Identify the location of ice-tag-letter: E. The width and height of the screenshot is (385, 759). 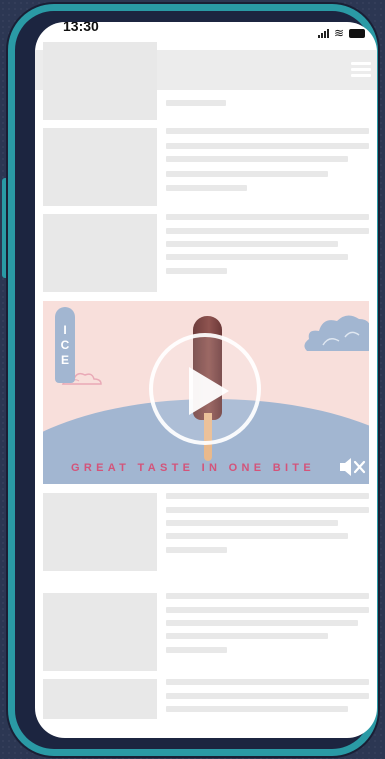
(64, 359).